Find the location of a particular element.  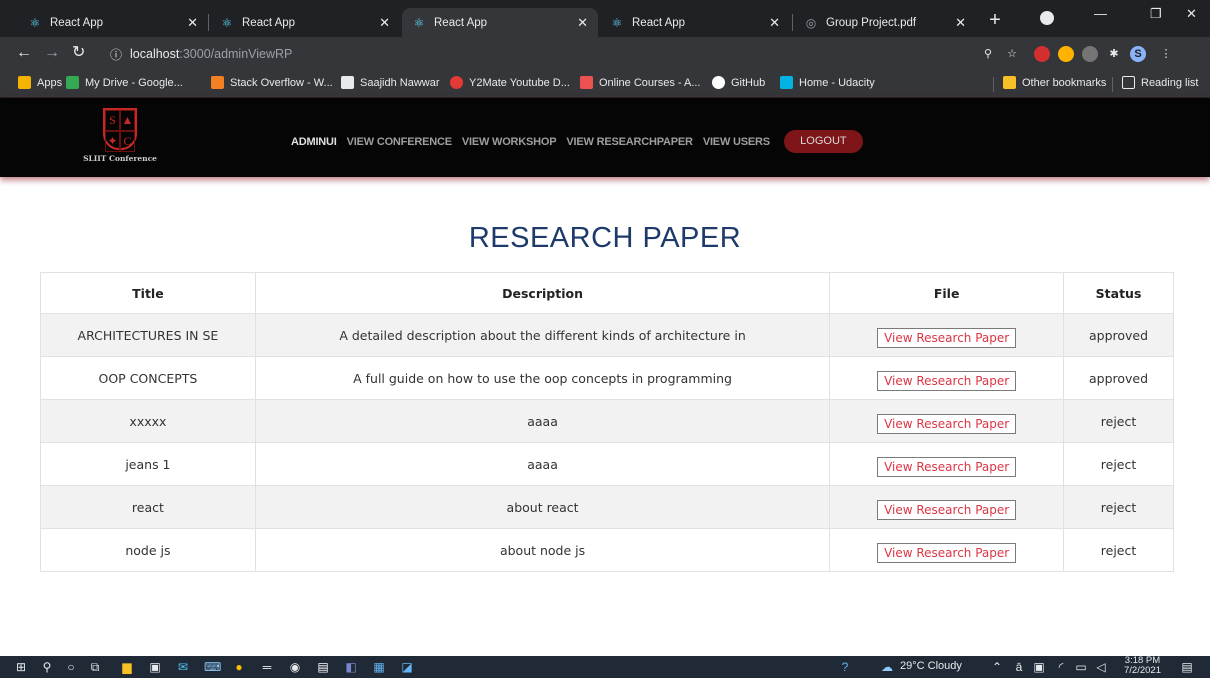

calendar-icon: ▣ is located at coordinates (1039, 667).